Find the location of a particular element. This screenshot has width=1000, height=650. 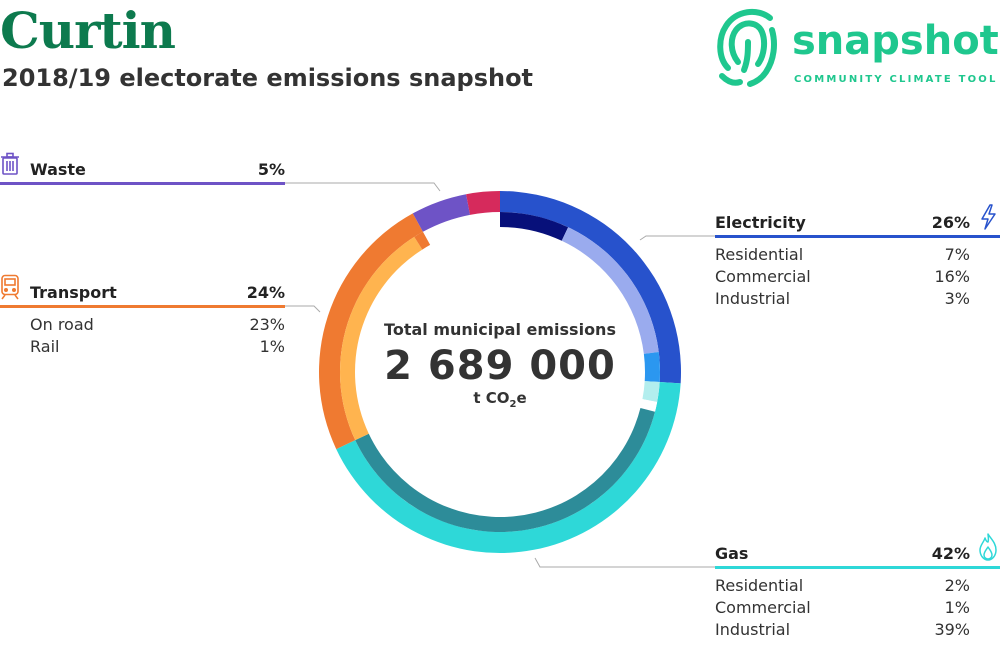

sub-row-industrial: Industrial 3% is located at coordinates (842, 298).